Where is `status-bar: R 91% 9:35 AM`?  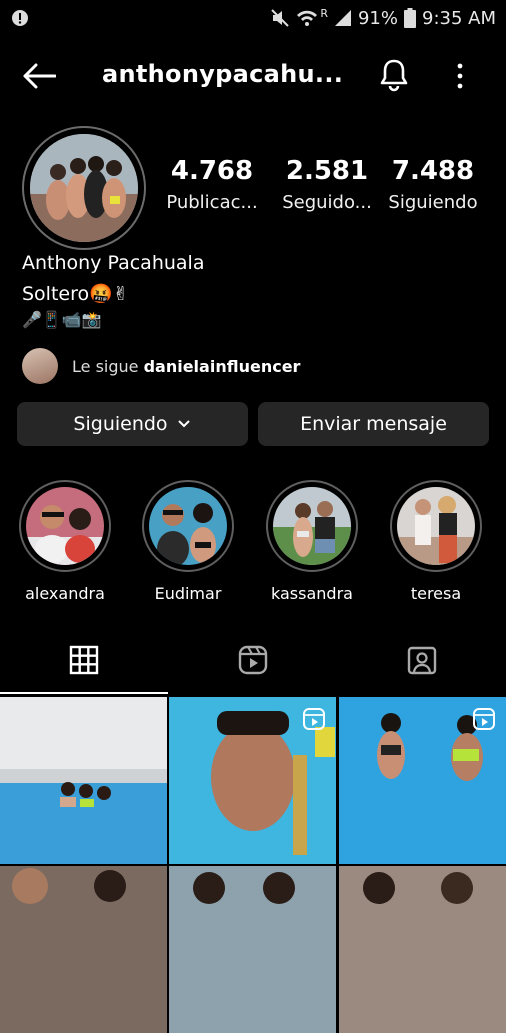 status-bar: R 91% 9:35 AM is located at coordinates (253, 18).